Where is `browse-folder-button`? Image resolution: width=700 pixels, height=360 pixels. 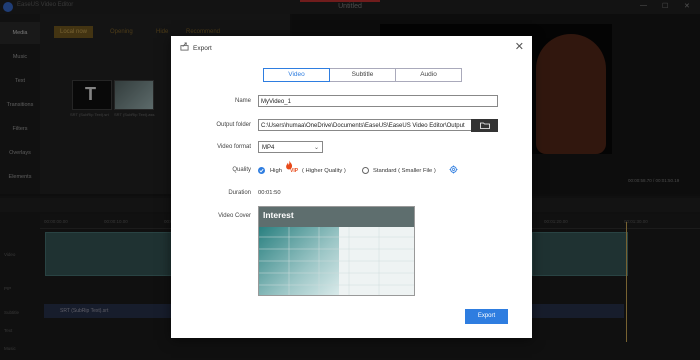
browse-folder-button is located at coordinates (484, 125).